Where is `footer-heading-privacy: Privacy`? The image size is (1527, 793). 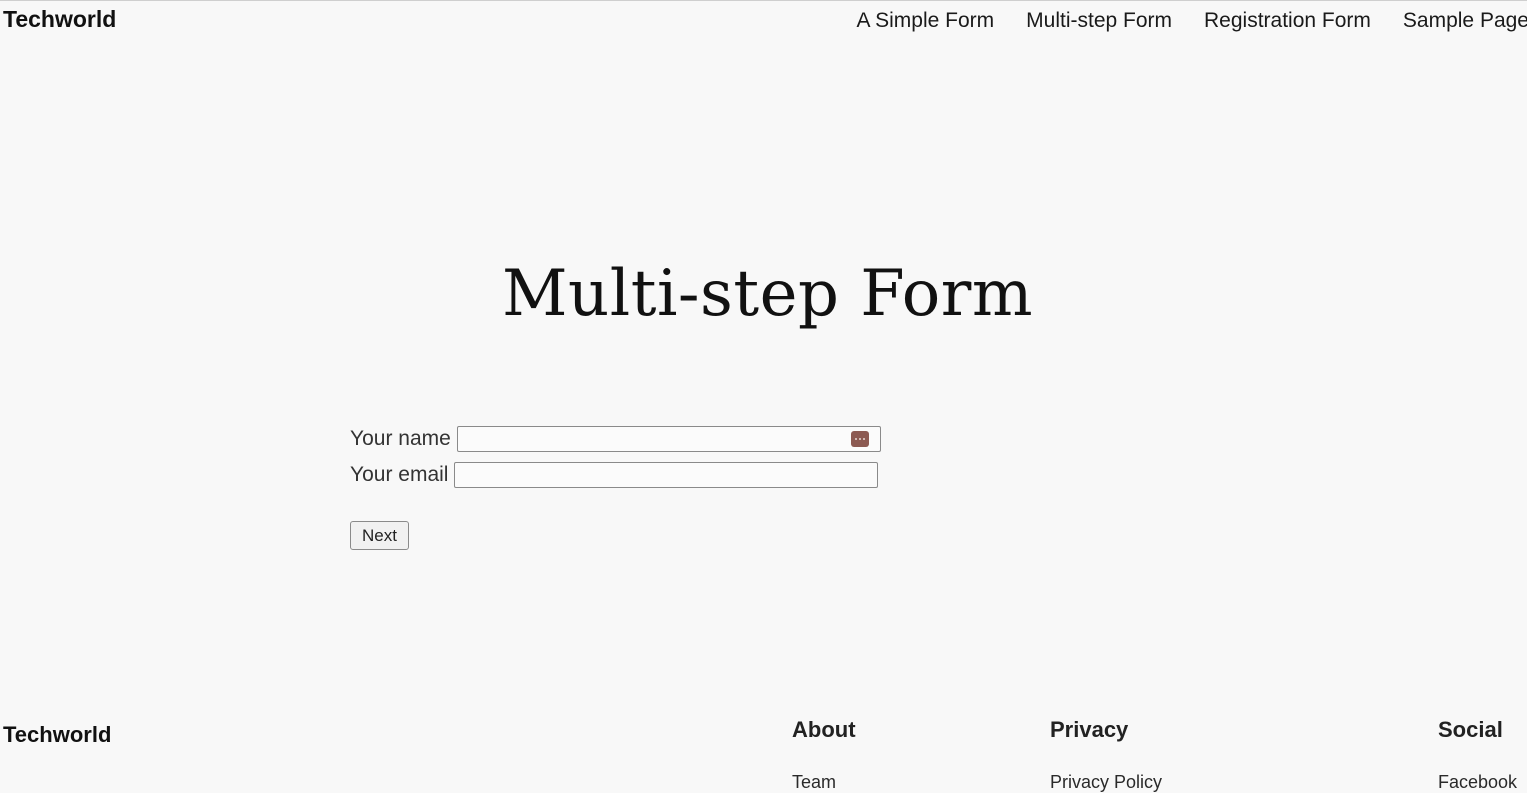 footer-heading-privacy: Privacy is located at coordinates (1089, 729).